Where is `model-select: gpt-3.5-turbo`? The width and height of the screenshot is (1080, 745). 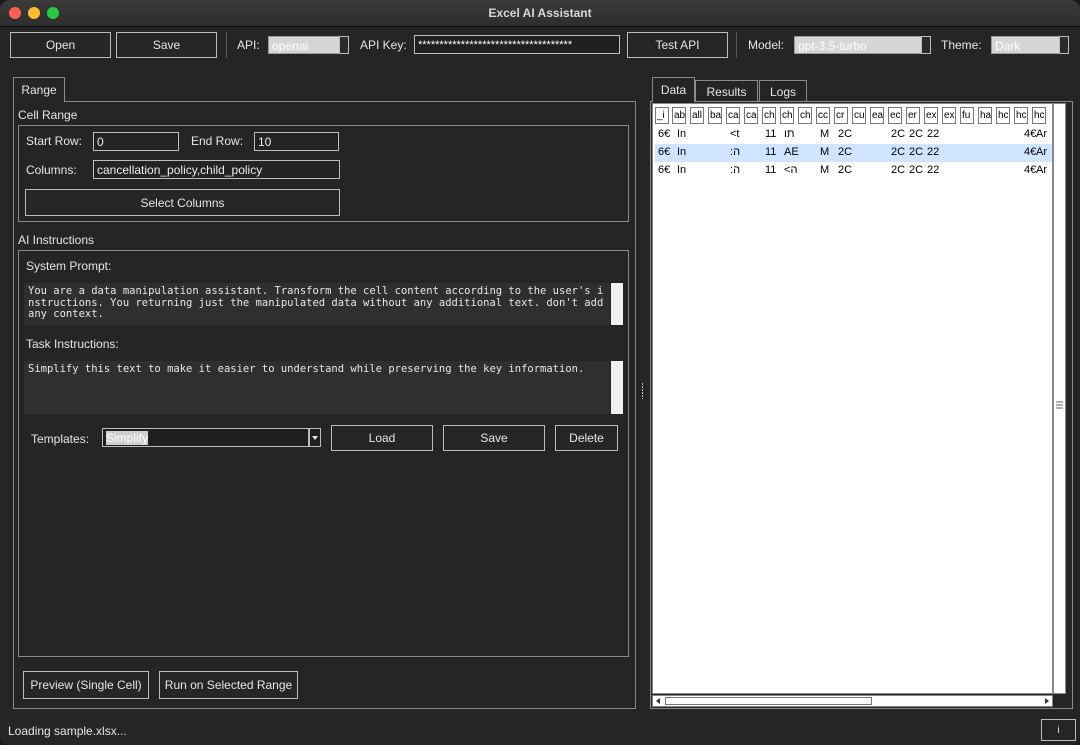 model-select: gpt-3.5-turbo is located at coordinates (858, 45).